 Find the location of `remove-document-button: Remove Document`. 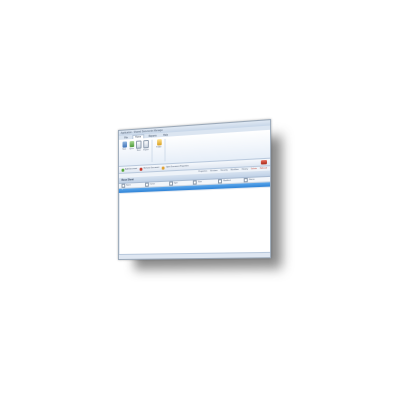

remove-document-button: Remove Document is located at coordinates (149, 168).